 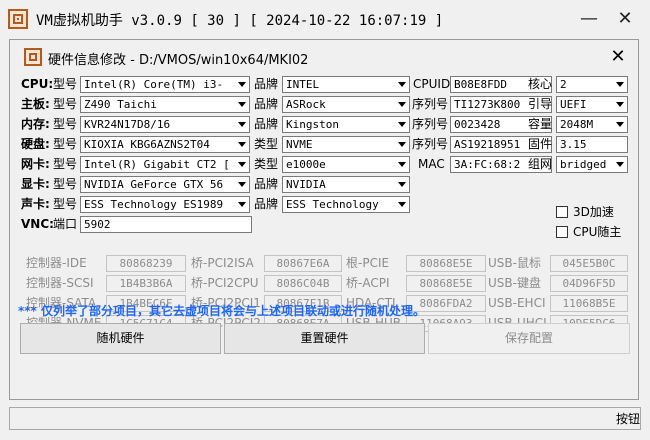 I want to click on dialog-title: 硬件信息修改 - D:/VMOS/win10x64/MKI02, so click(x=178, y=60).